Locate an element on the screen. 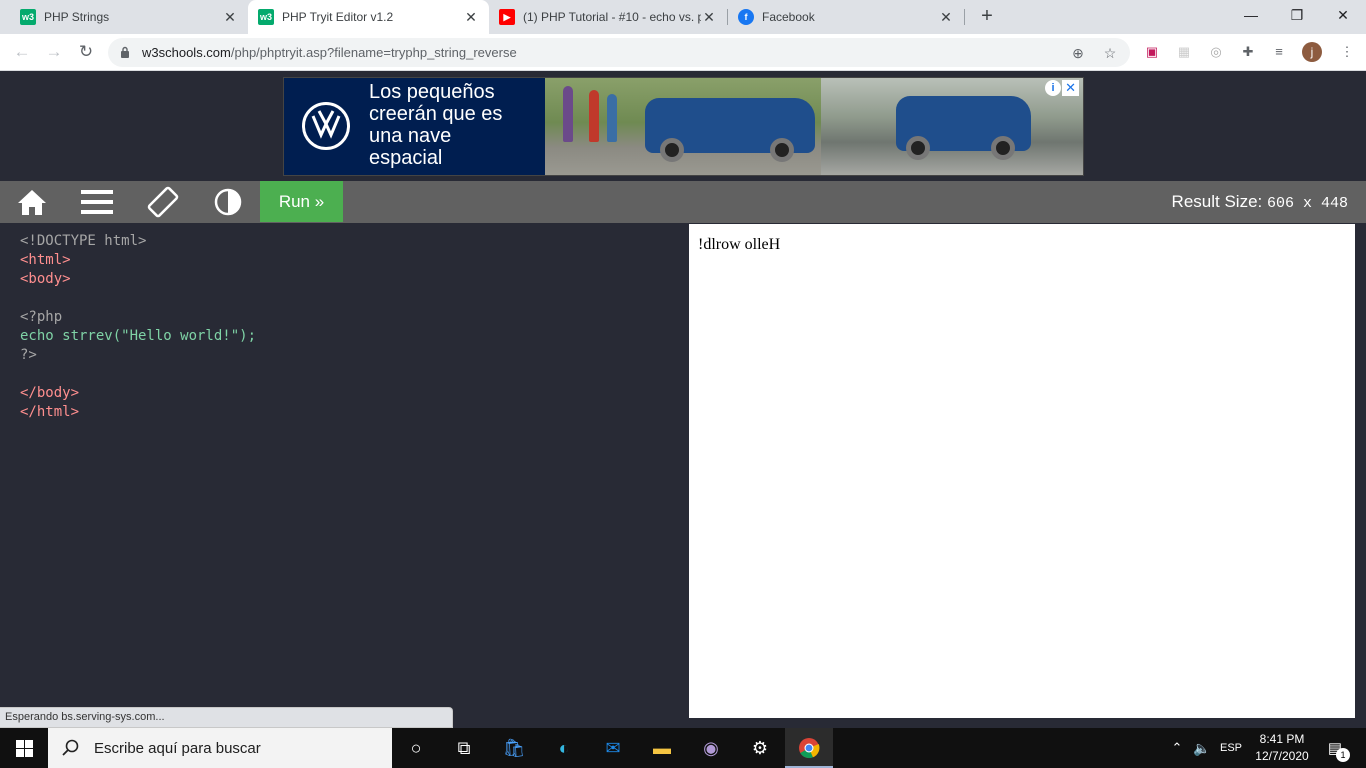 This screenshot has height=768, width=1366. tab-php-tryit-editor: w3 PHP Tryit Editor v1.2 ✕ is located at coordinates (368, 17).